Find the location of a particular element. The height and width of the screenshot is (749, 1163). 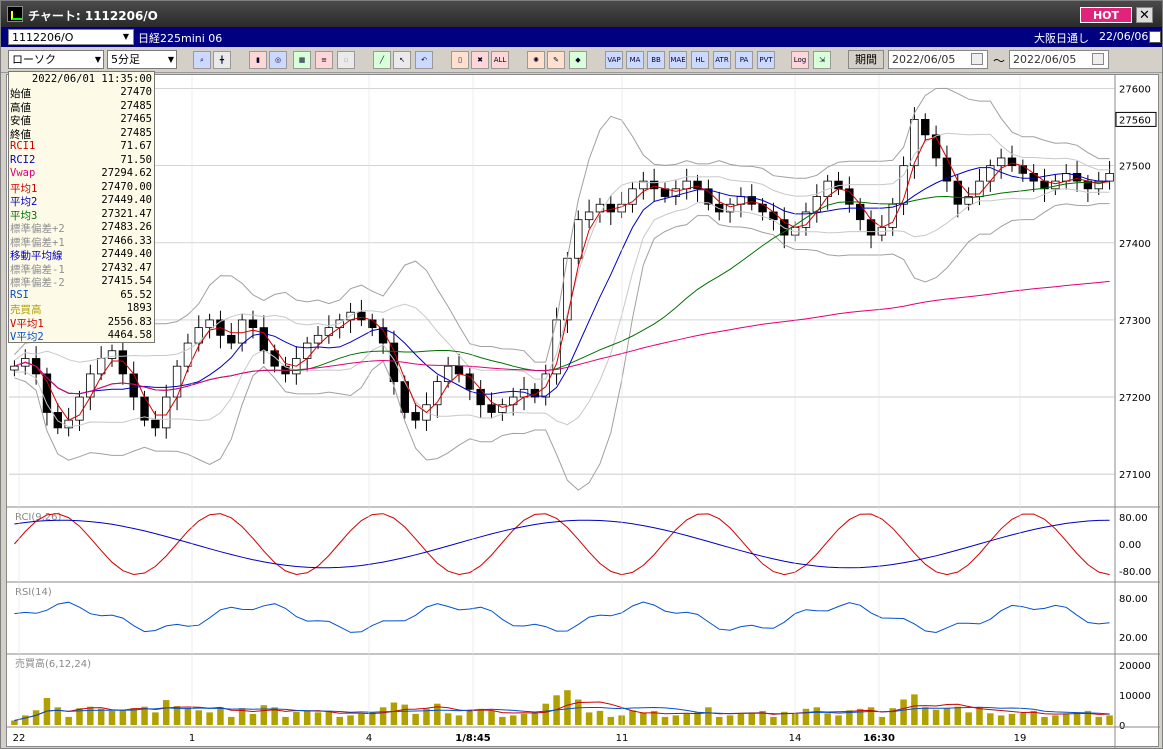

session-date: 22/06/06 is located at coordinates (1124, 36).